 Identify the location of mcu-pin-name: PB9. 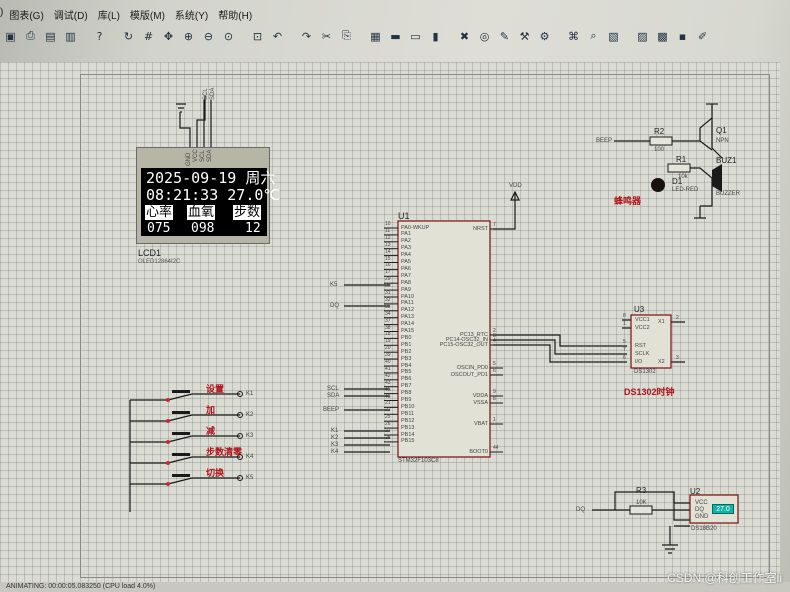
(406, 400).